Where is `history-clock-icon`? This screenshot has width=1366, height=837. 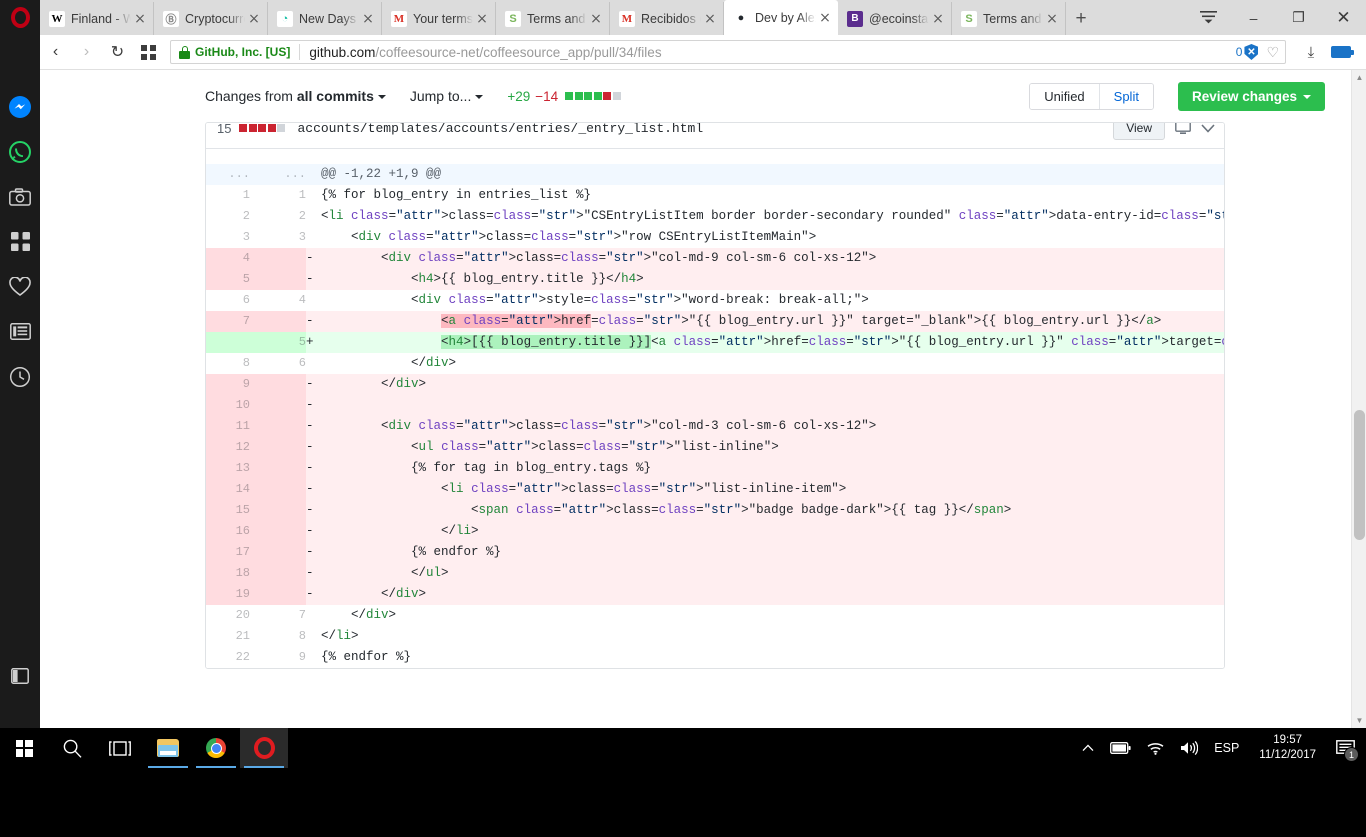
history-clock-icon is located at coordinates (20, 376).